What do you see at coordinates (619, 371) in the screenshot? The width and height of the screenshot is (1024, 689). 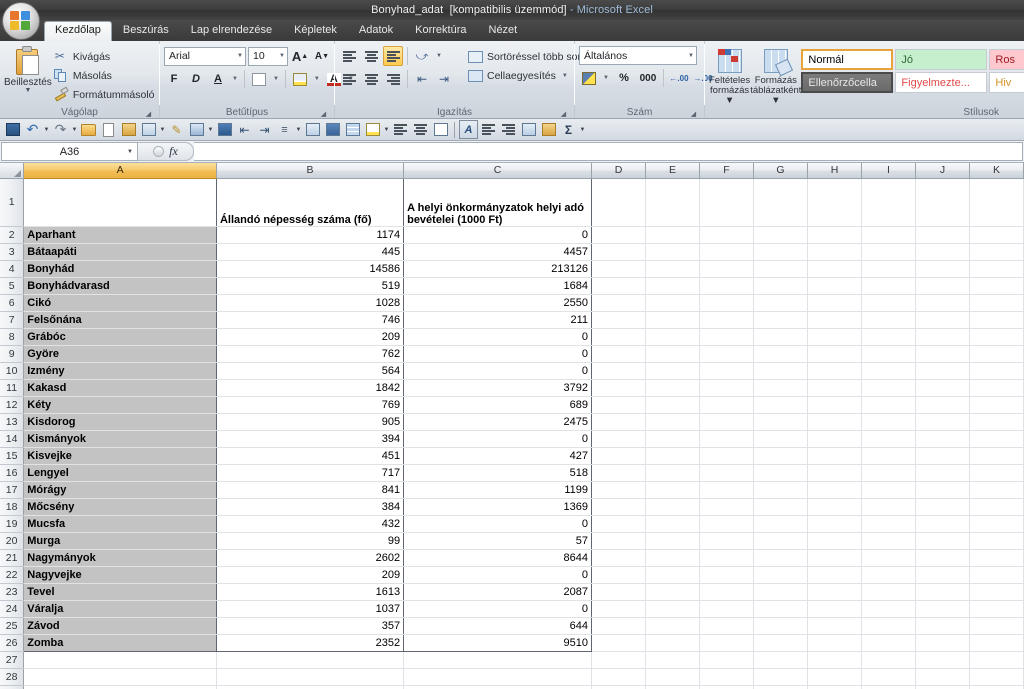 I see `cell-d10` at bounding box center [619, 371].